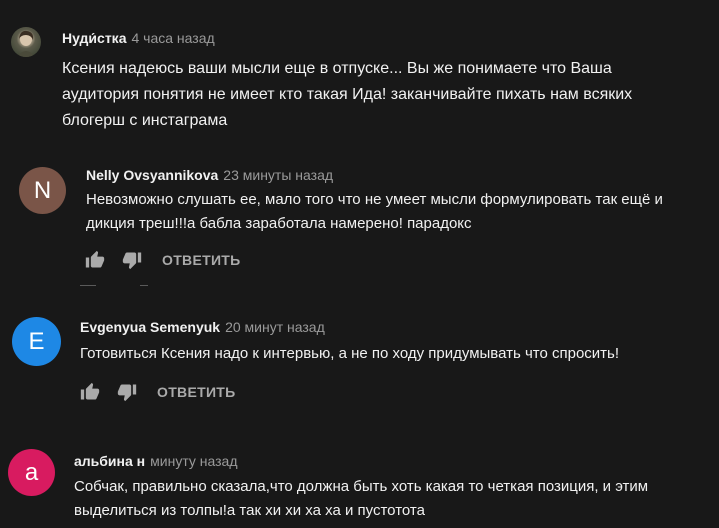  What do you see at coordinates (193, 461) in the screenshot?
I see `comment-timestamp: минуту назад` at bounding box center [193, 461].